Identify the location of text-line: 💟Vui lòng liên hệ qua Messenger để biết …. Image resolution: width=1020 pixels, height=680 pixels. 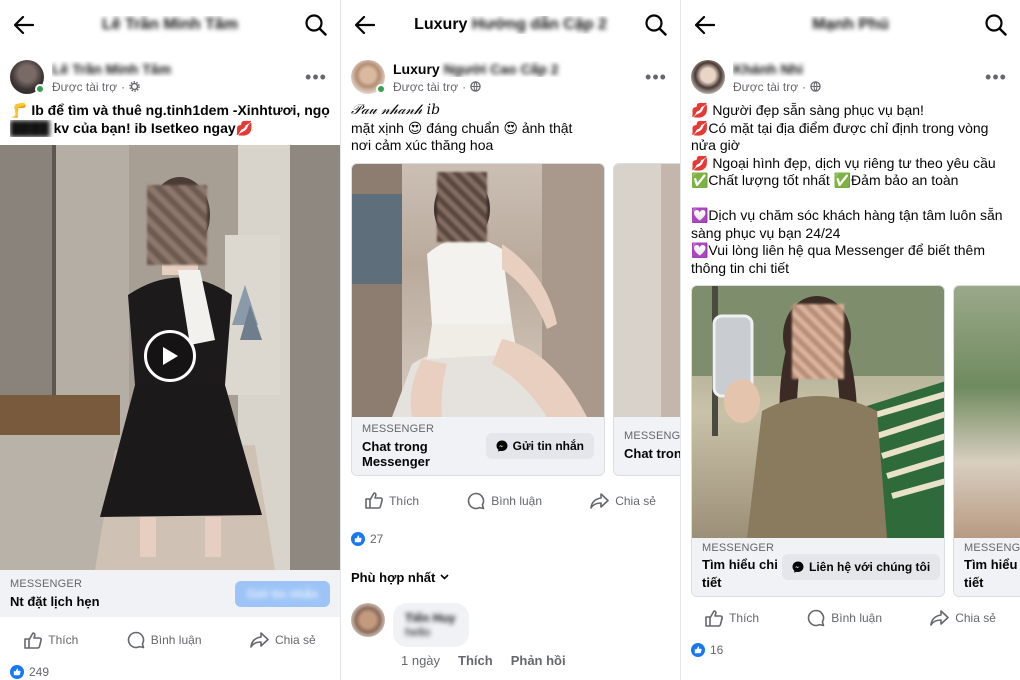
(838, 250).